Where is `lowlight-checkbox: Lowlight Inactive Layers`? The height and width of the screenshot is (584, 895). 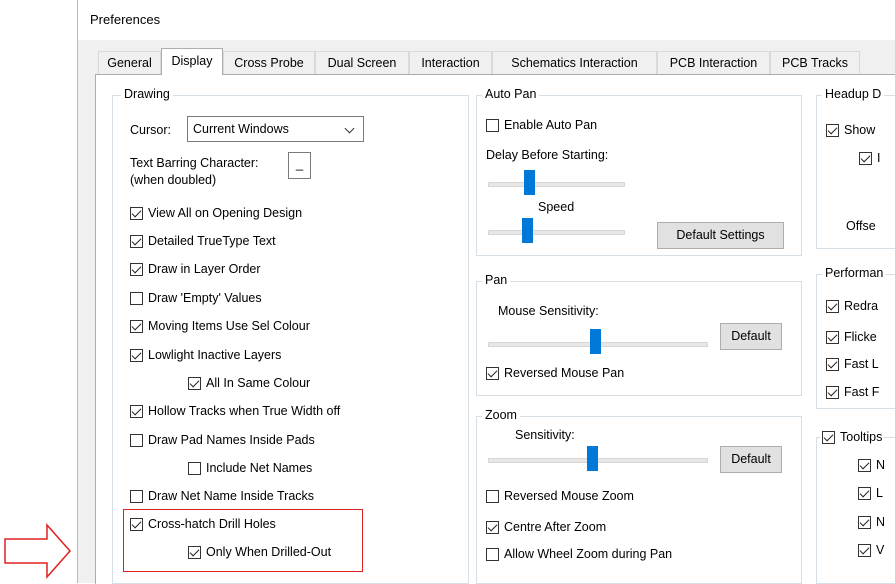 lowlight-checkbox: Lowlight Inactive Layers is located at coordinates (205, 355).